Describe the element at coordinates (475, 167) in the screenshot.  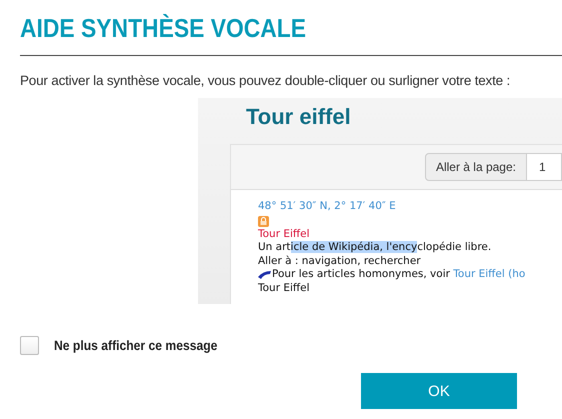
I see `page-label: Aller à la page:` at that location.